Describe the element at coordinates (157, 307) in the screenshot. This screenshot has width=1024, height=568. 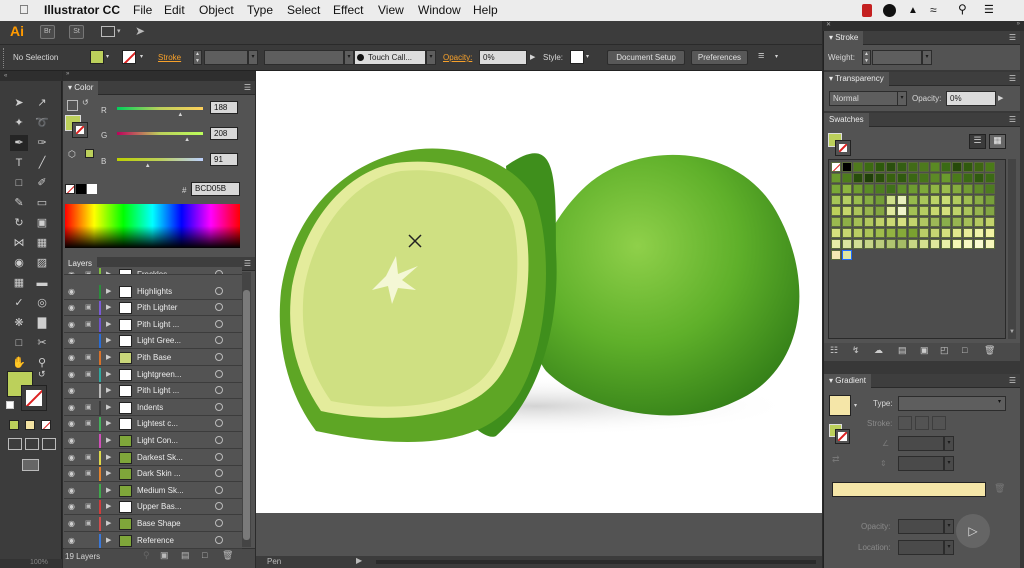
I see `layer-name: Pith Lighter` at that location.